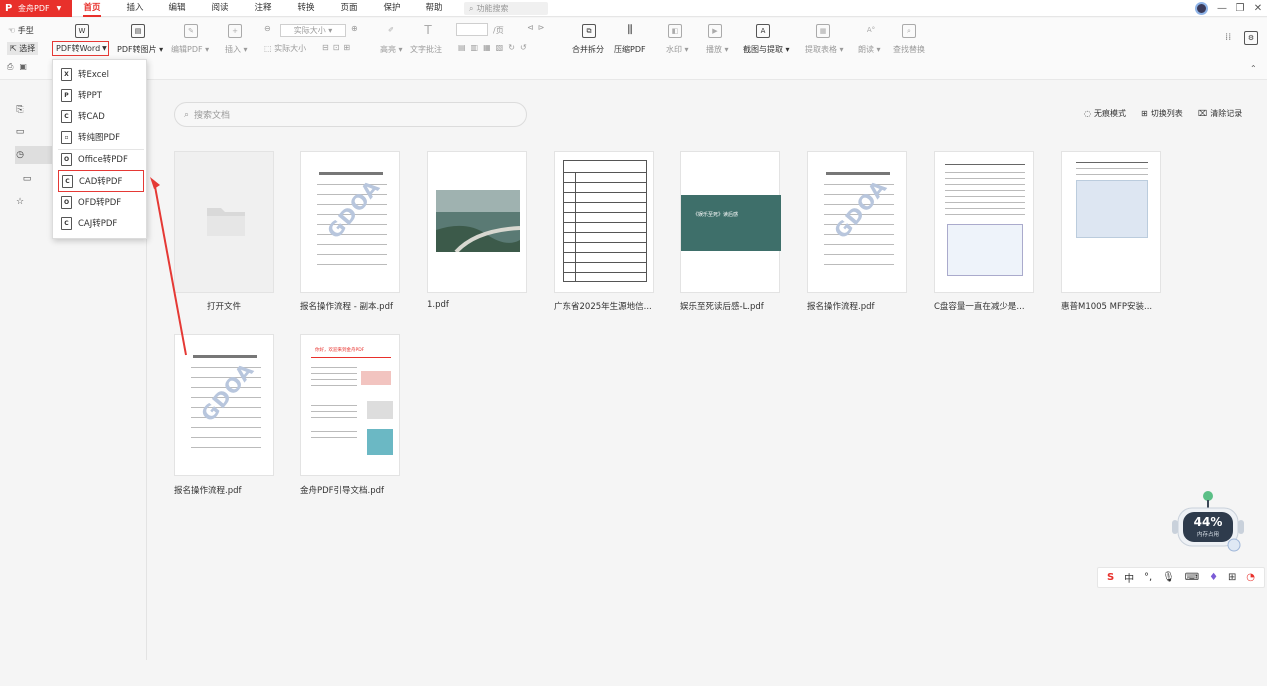 The height and width of the screenshot is (686, 1267). I want to click on file-thumbnail: 《娱乐至死》读后感, so click(730, 222).